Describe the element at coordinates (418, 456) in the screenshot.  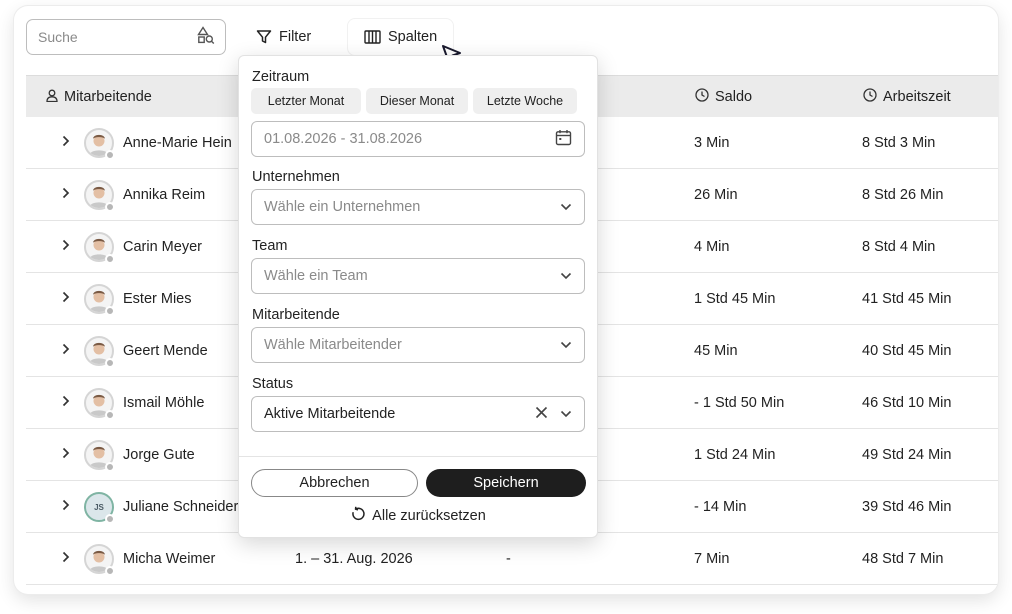
I see `popup-divider` at that location.